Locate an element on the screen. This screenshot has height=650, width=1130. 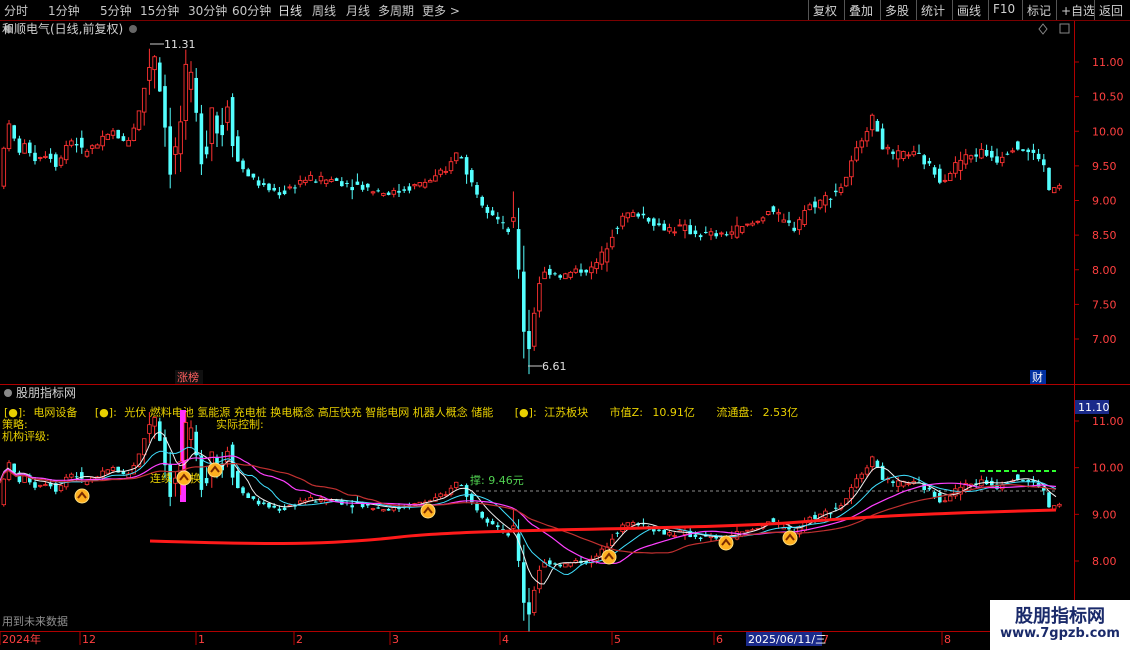
long-trend-line is located at coordinates (603, 527).